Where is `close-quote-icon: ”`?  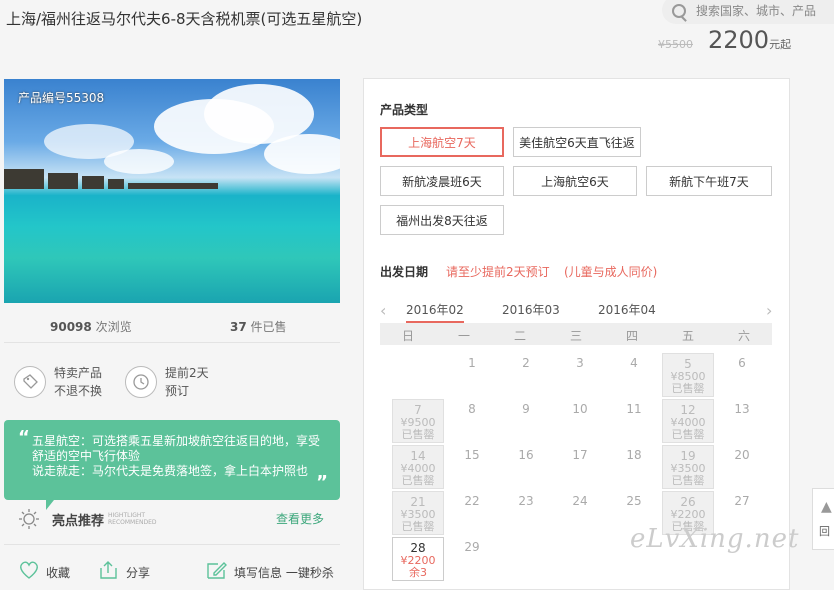 close-quote-icon: ” is located at coordinates (322, 482).